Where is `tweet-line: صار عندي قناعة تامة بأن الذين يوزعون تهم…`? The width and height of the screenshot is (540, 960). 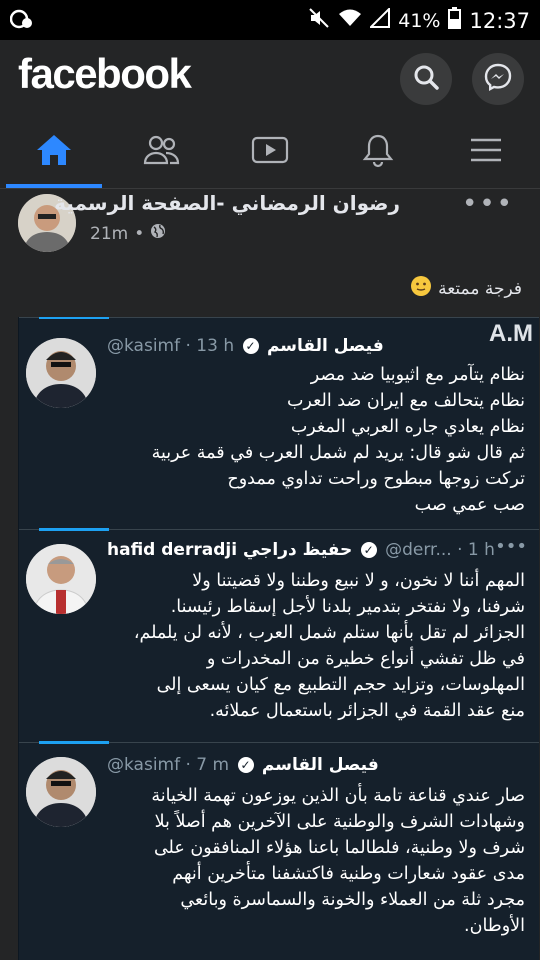 tweet-line: صار عندي قناعة تامة بأن الذين يوزعون تهم… is located at coordinates (338, 796).